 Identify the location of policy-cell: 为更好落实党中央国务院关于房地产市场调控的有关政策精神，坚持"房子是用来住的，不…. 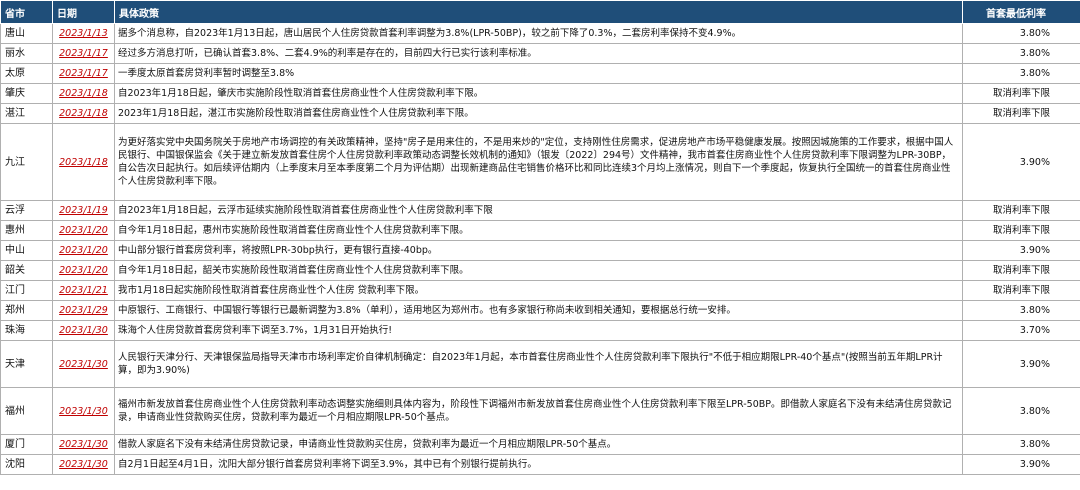
(538, 162).